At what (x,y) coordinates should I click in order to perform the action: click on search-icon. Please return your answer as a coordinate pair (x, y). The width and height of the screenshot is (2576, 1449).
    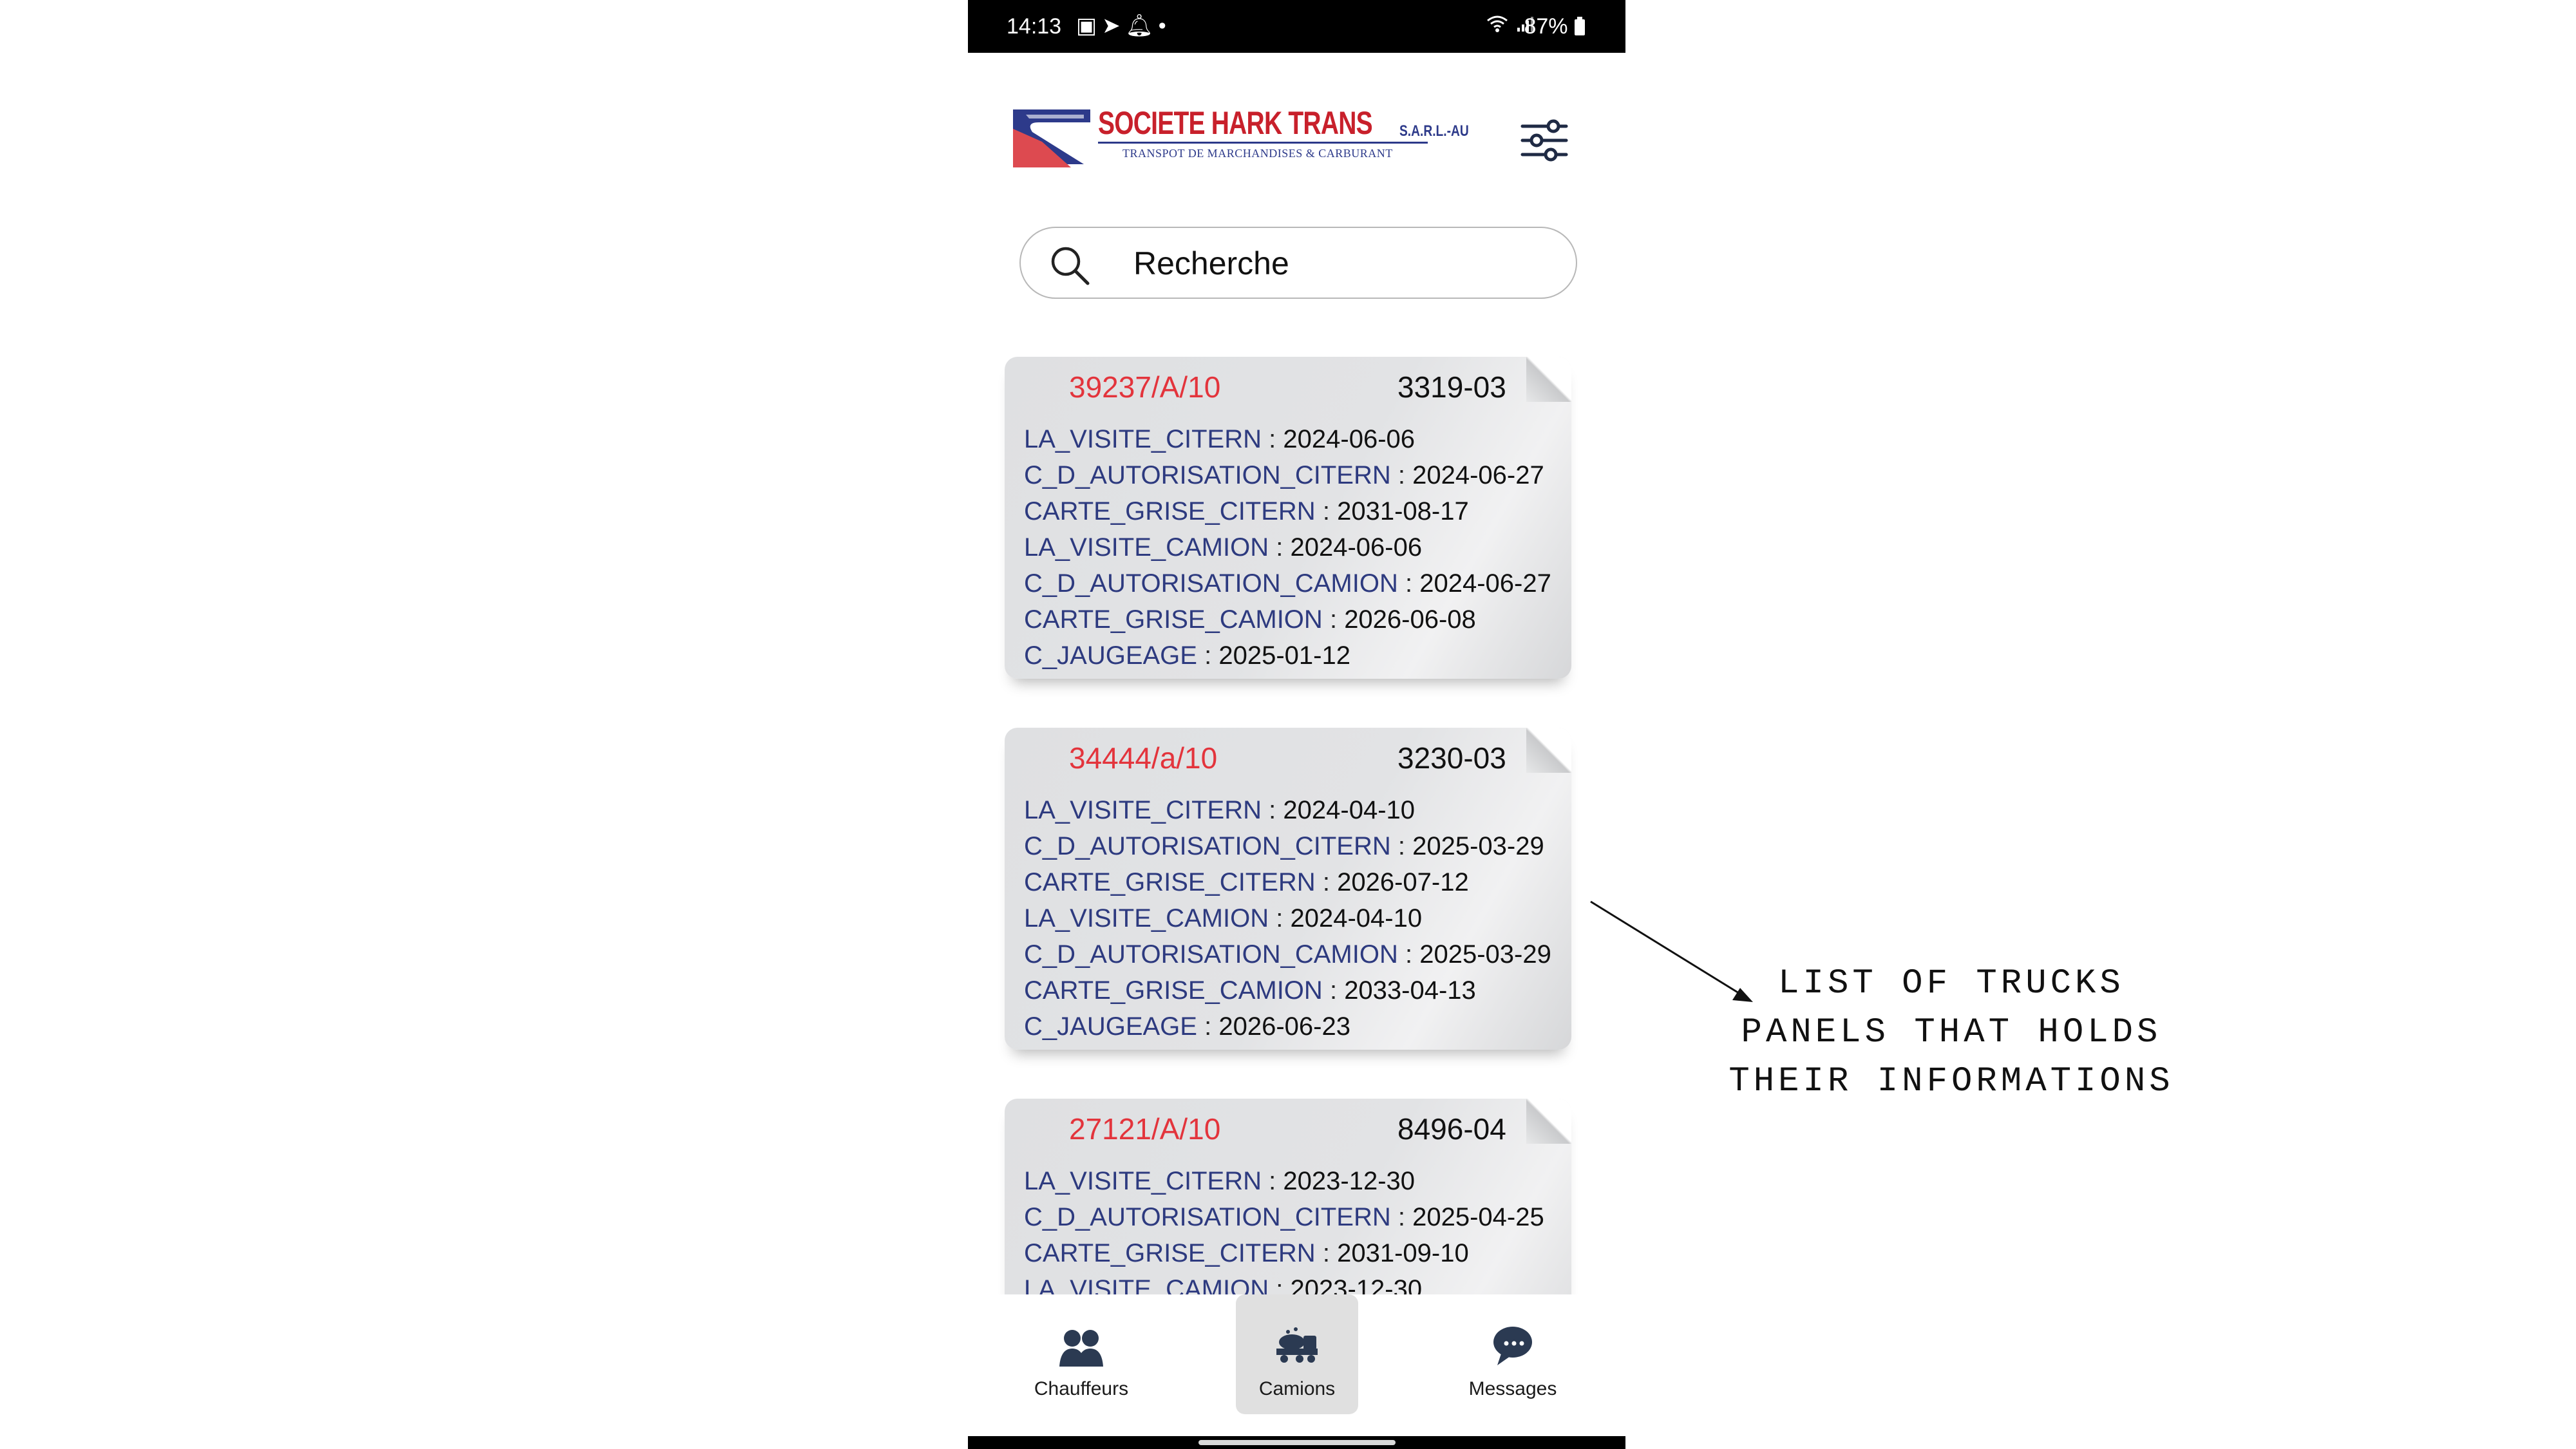
    Looking at the image, I should click on (1070, 266).